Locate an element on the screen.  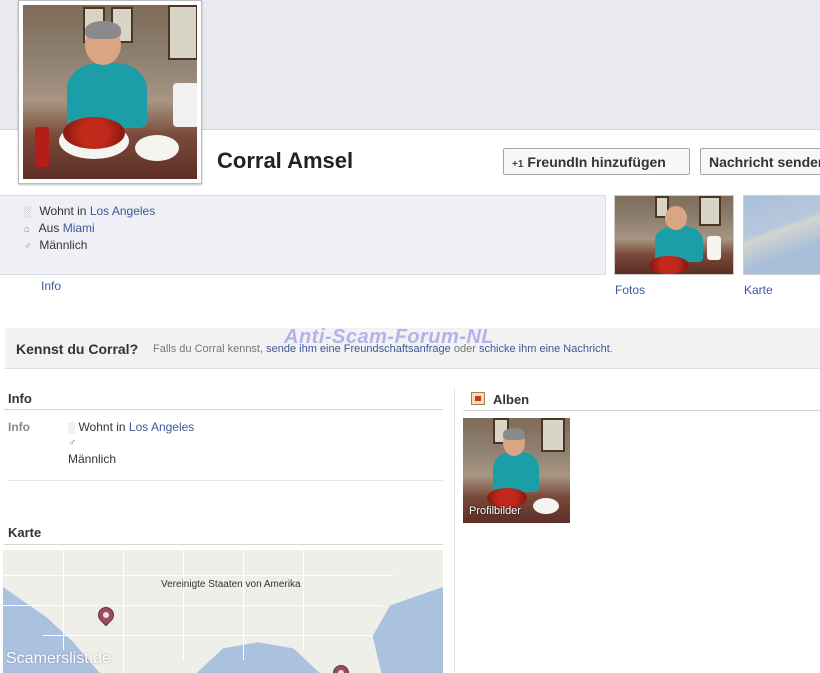
forum-watermark: Anti-Scam-Forum-NL is located at coordinates (389, 337).